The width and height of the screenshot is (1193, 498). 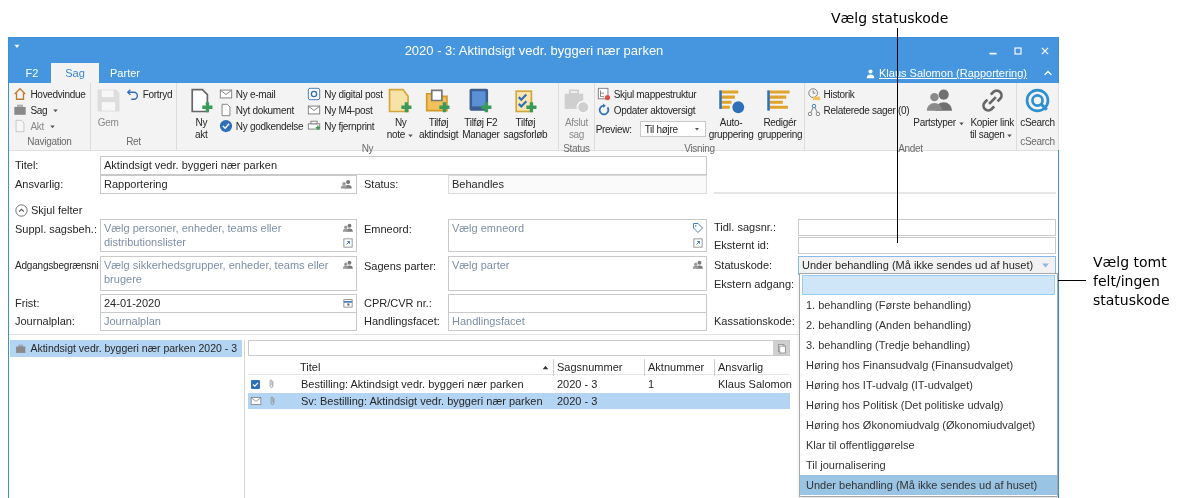 What do you see at coordinates (519, 348) in the screenshot?
I see `search-field` at bounding box center [519, 348].